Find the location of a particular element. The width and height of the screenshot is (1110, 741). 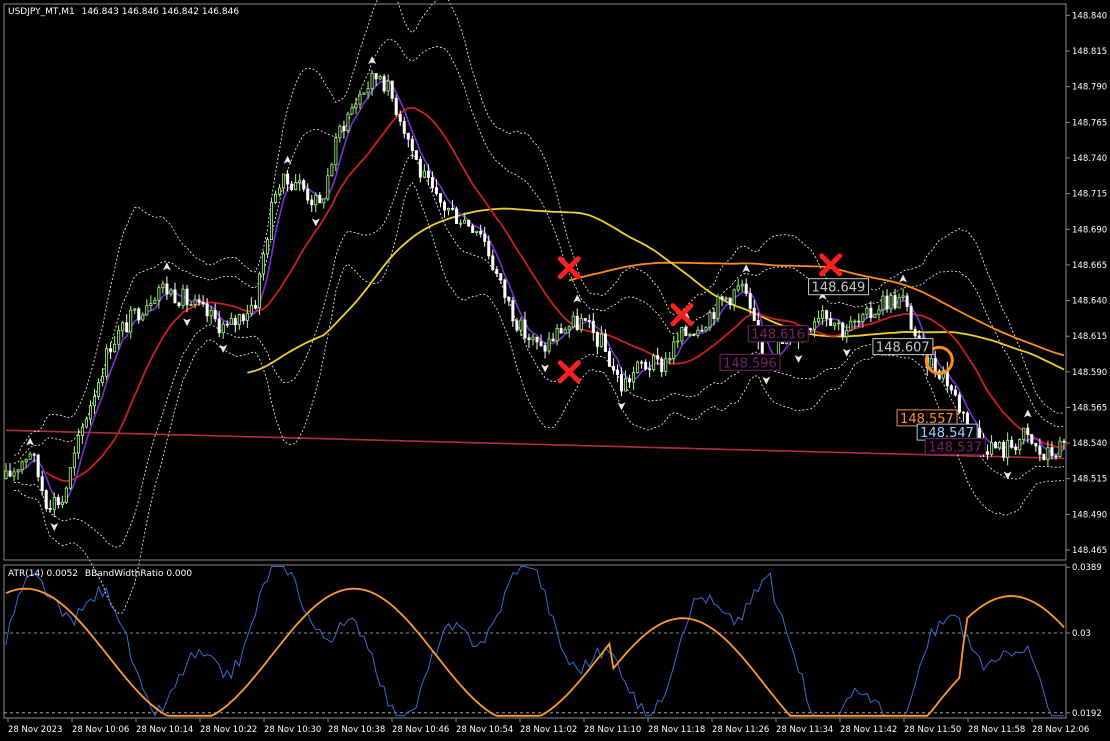

sub-tick-label: 0.0192 is located at coordinates (1087, 714).